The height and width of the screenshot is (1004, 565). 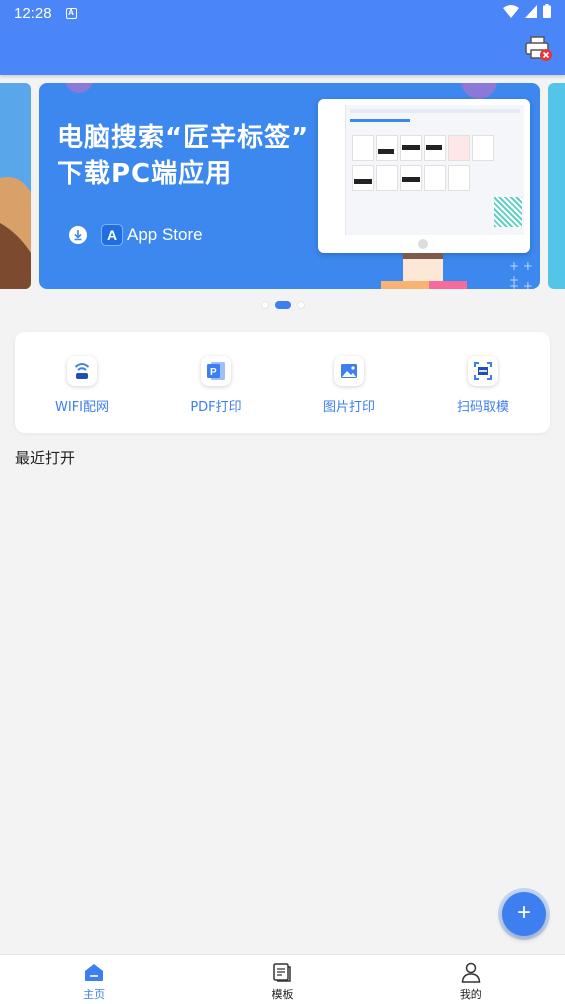 I want to click on recent-section-title: 最近打开, so click(x=45, y=458).